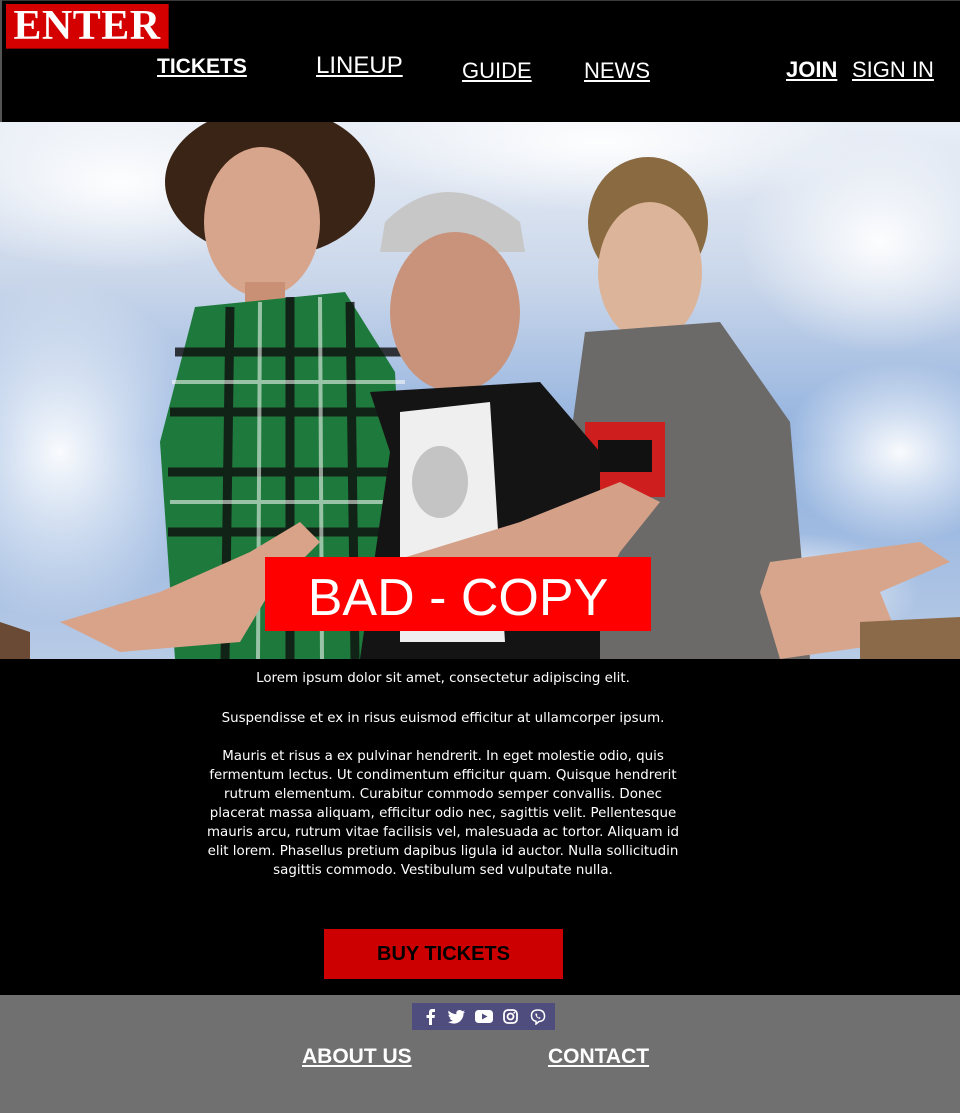  I want to click on viber-icon, so click(538, 1017).